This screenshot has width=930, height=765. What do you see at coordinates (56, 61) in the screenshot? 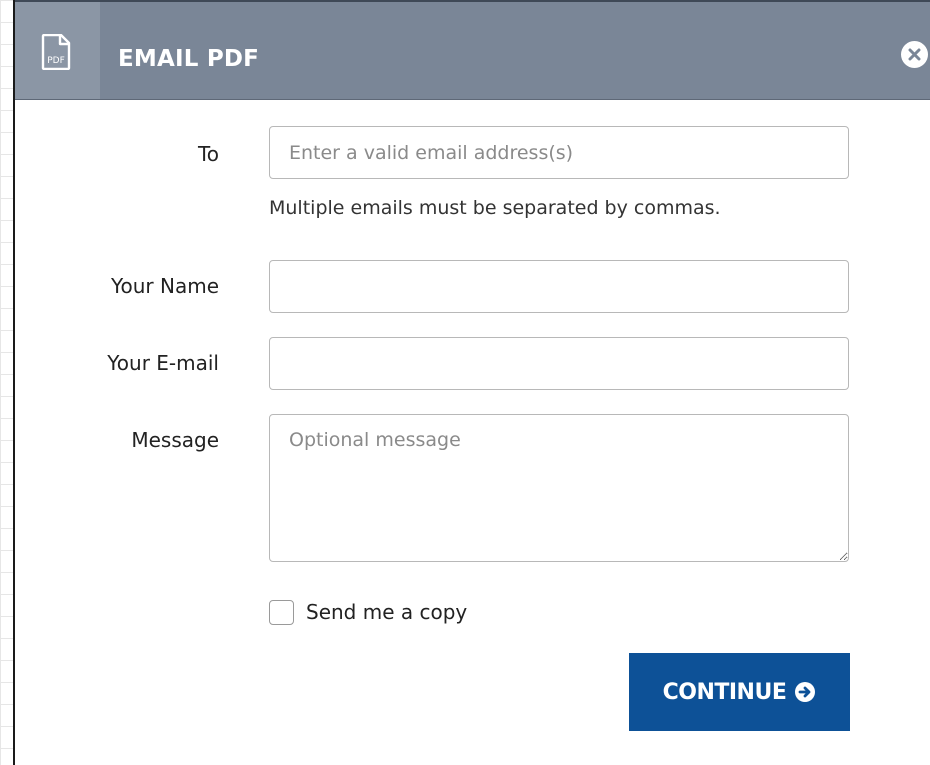
I see `pdf-icon-text: PDF` at bounding box center [56, 61].